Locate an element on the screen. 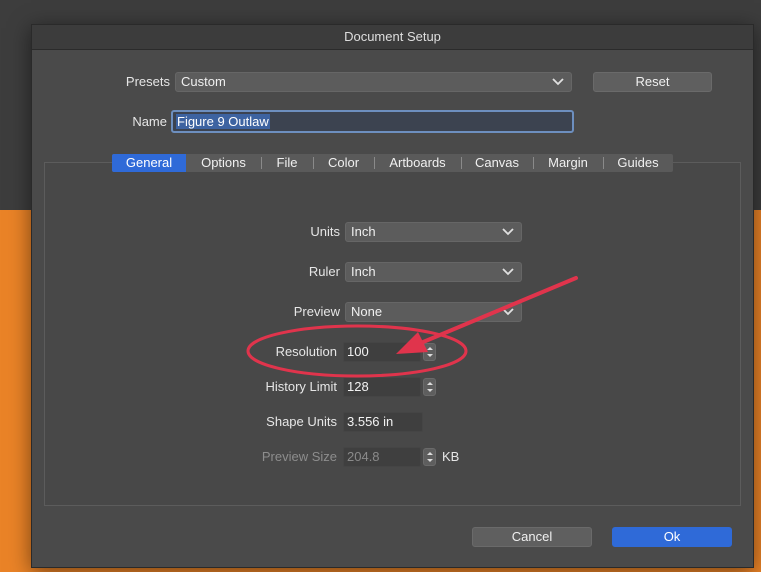  preview-size-stepper is located at coordinates (429, 457).